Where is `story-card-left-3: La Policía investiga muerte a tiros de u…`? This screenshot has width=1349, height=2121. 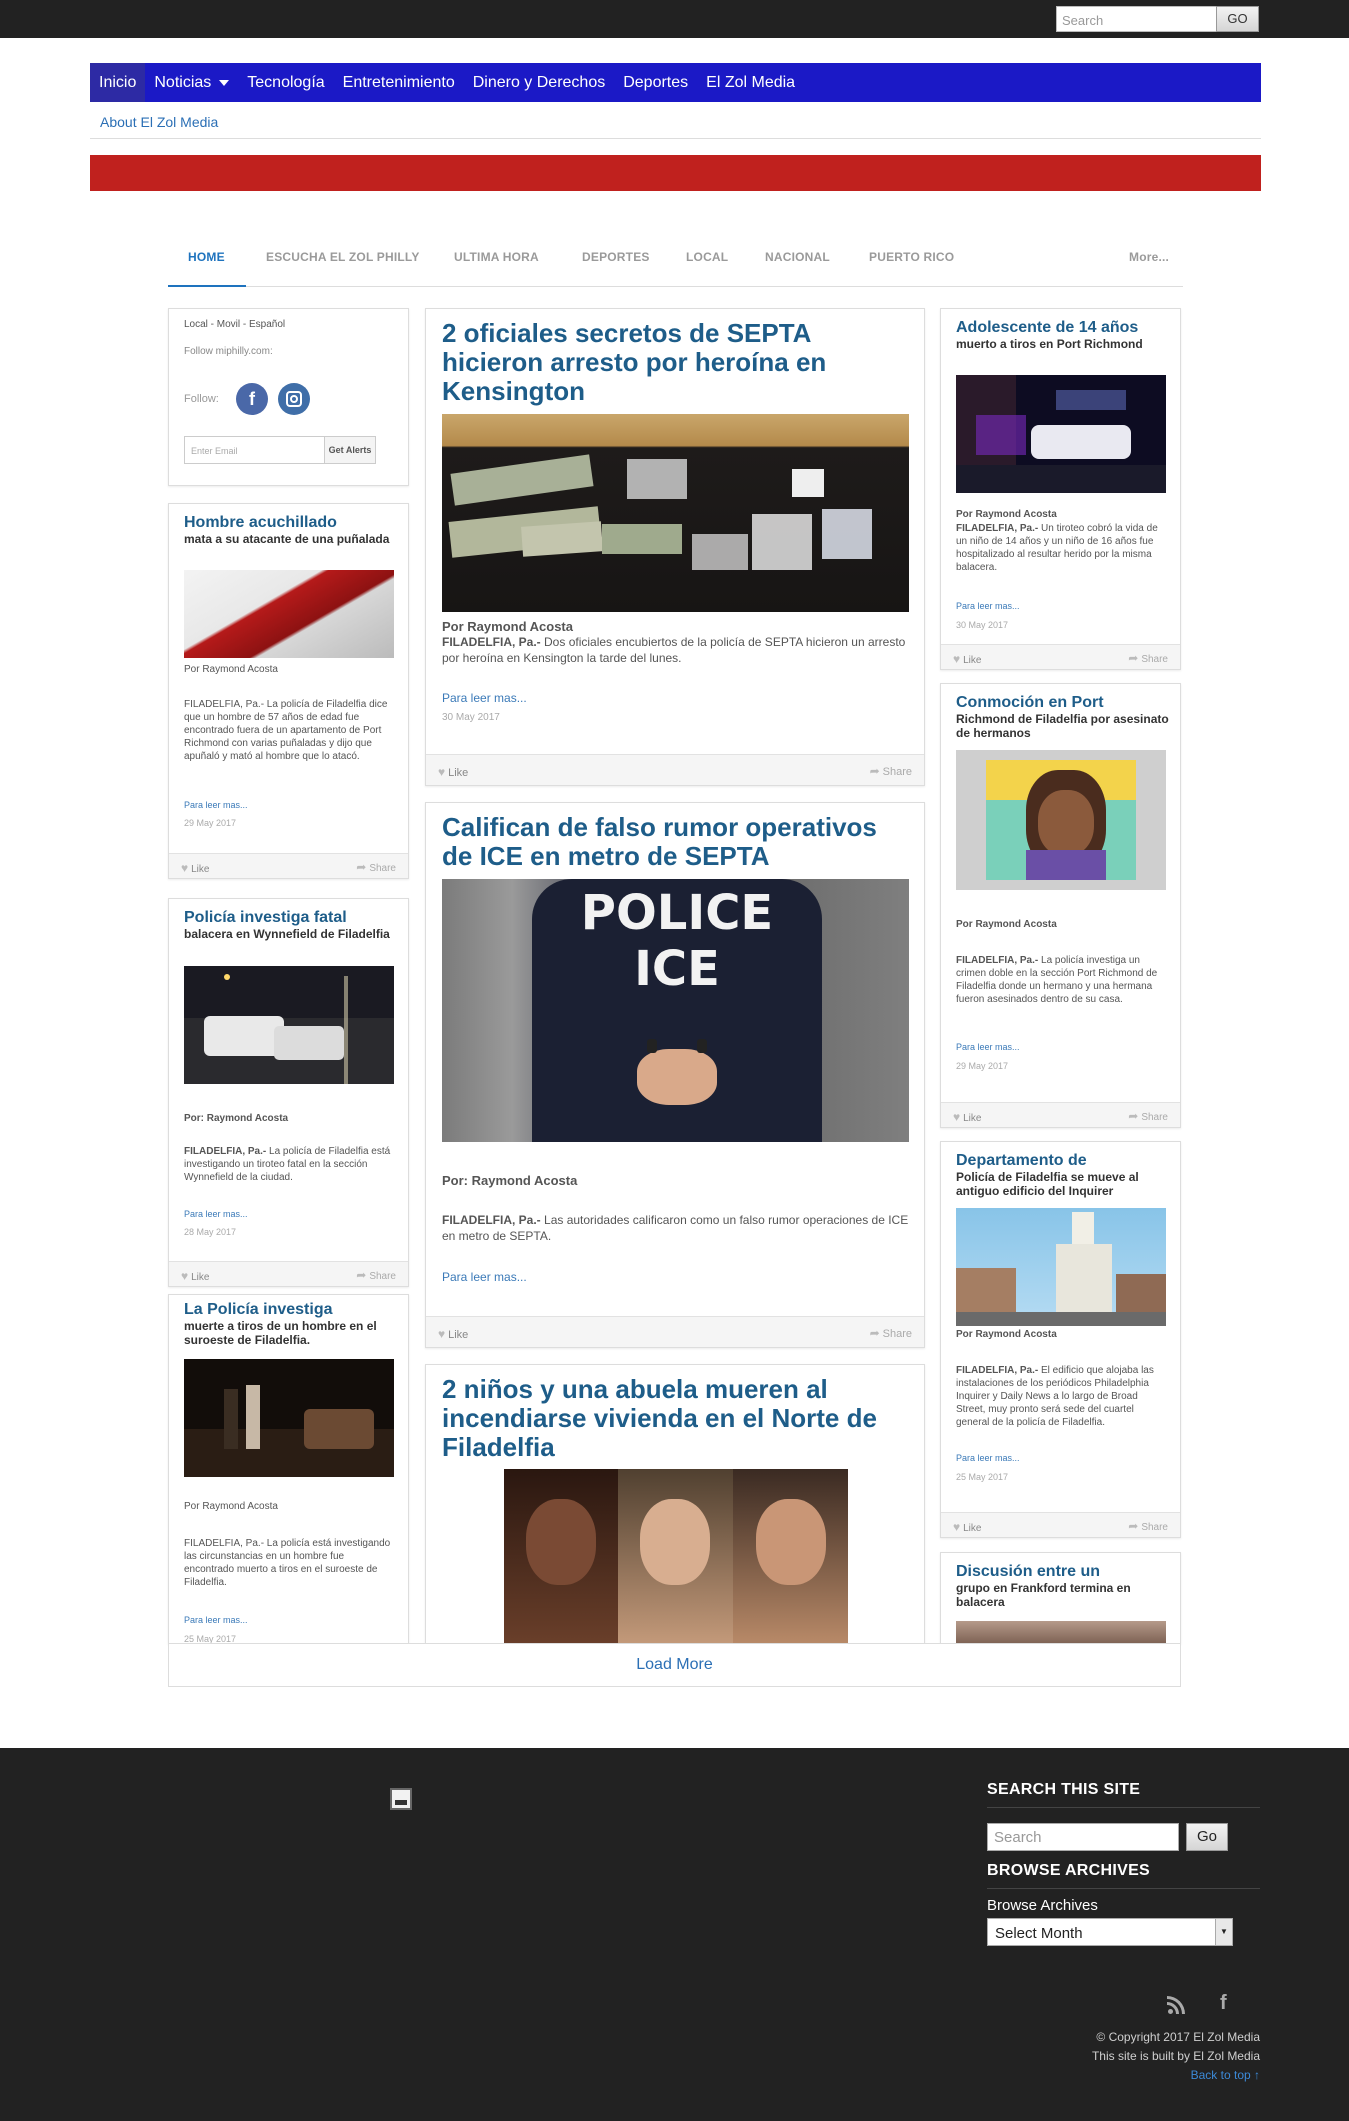 story-card-left-3: La Policía investiga muerte a tiros de u… is located at coordinates (288, 1469).